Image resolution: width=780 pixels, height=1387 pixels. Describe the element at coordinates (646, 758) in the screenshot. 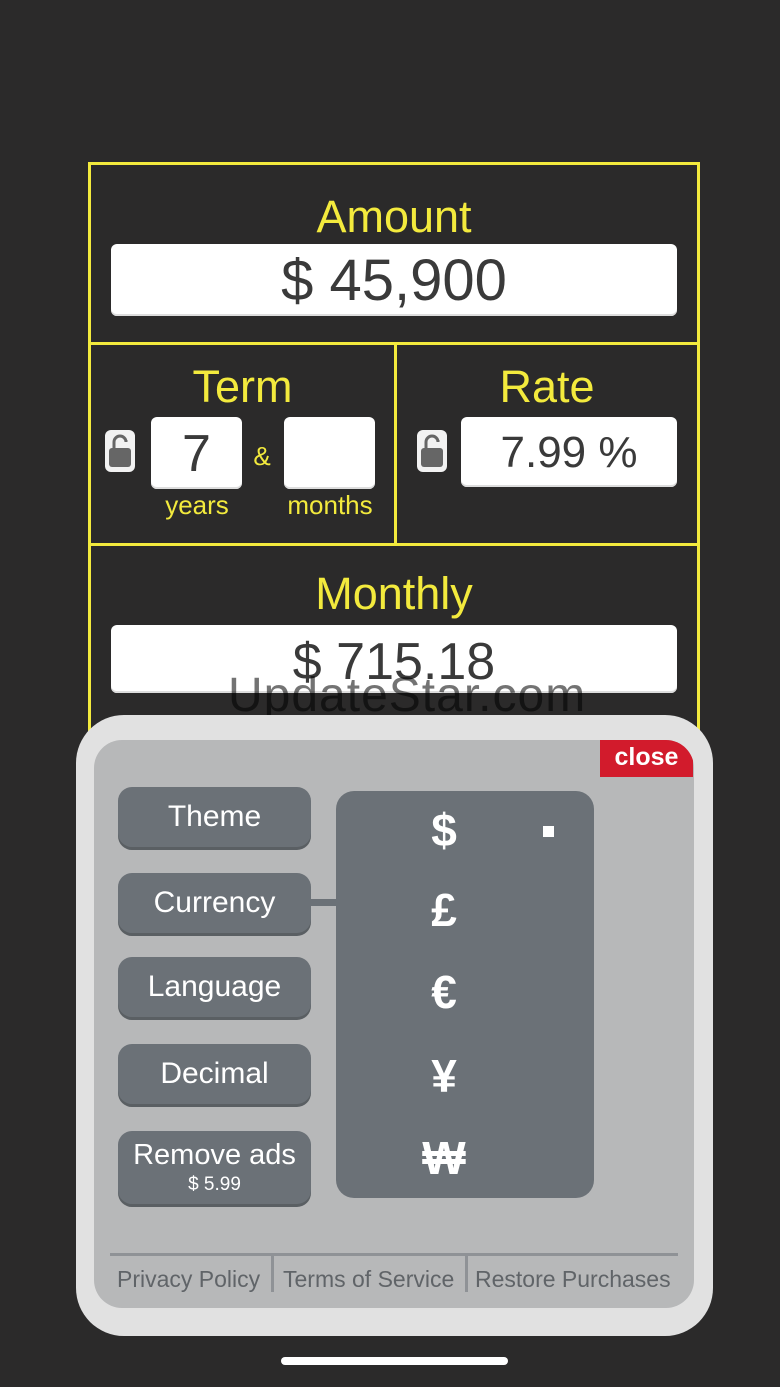

I see `close-button: close` at that location.